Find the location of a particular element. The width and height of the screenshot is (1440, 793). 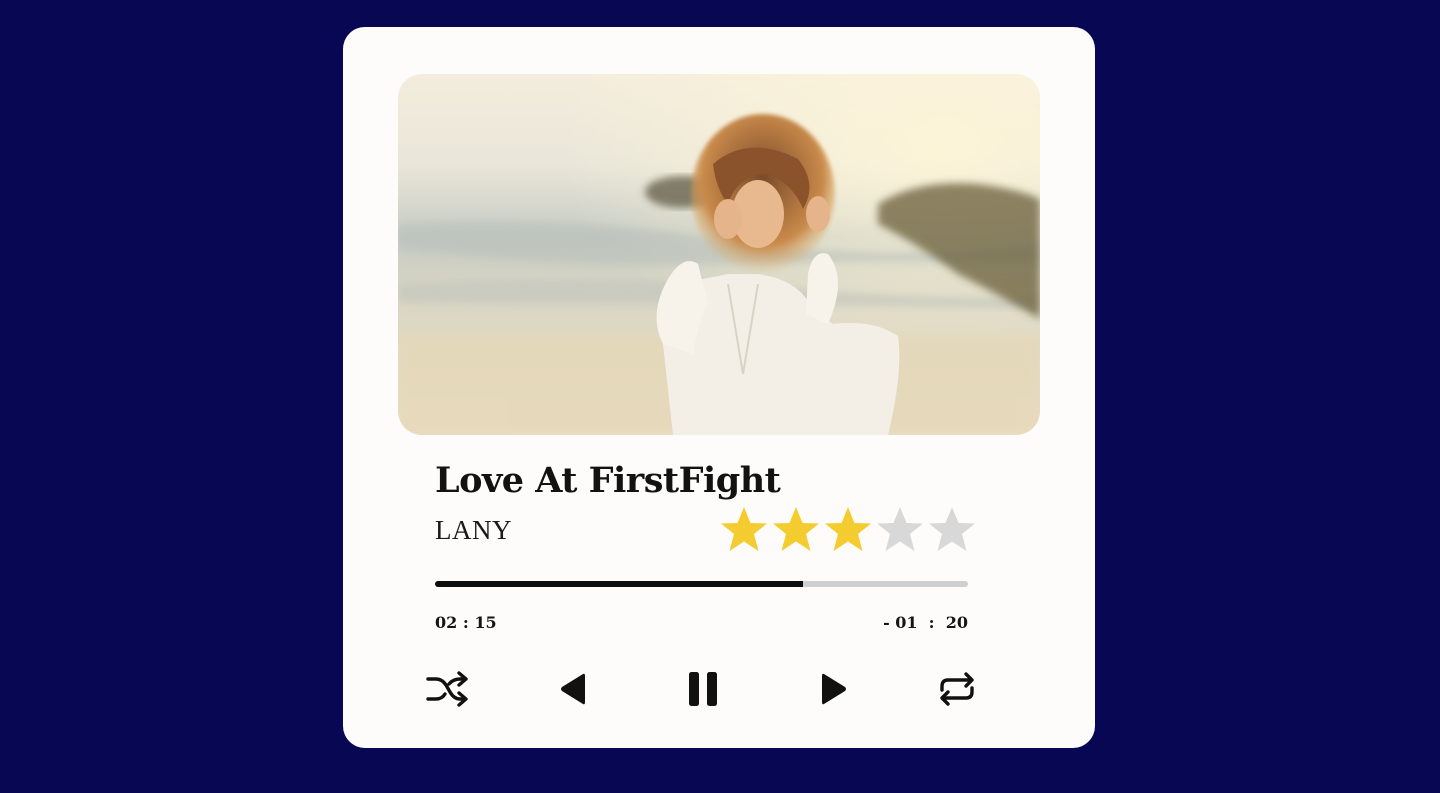

shuffle-button is located at coordinates (447, 689).